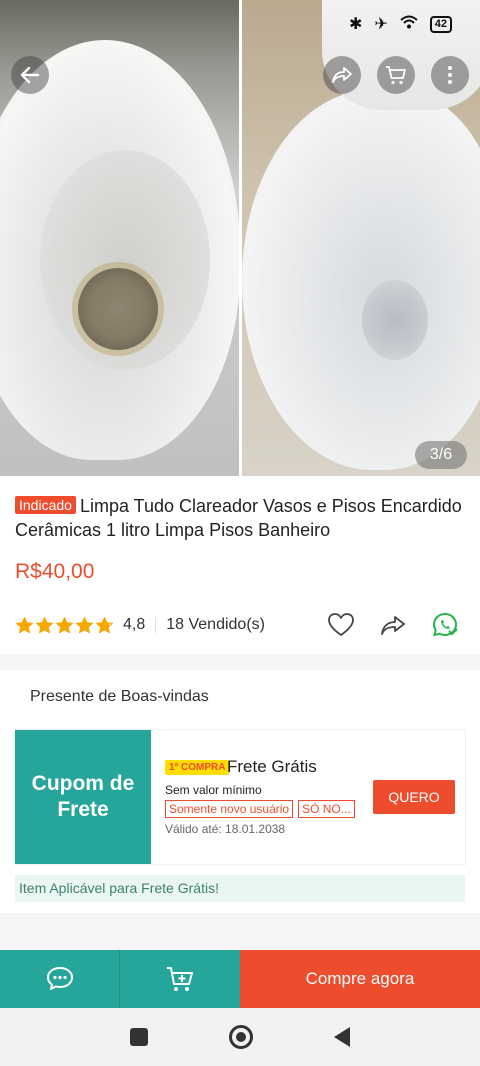 The width and height of the screenshot is (480, 1066). I want to click on buy-now-button: Compre agora, so click(360, 979).